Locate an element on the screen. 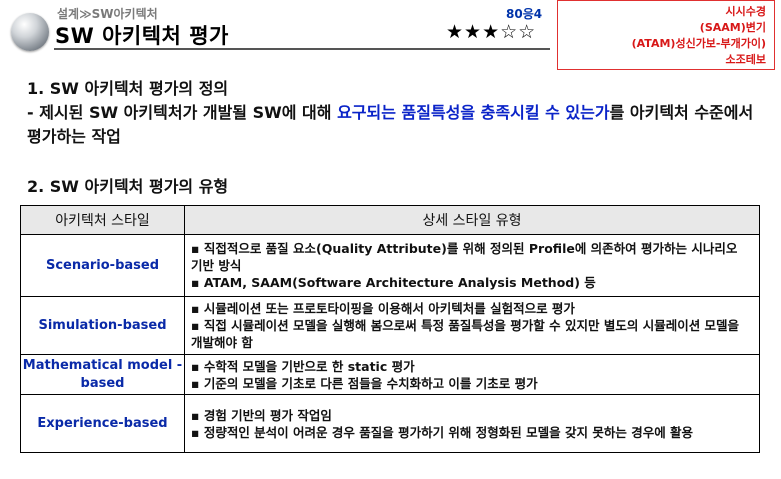 This screenshot has height=479, width=781. keyword-line: 시시수경 is located at coordinates (745, 11).